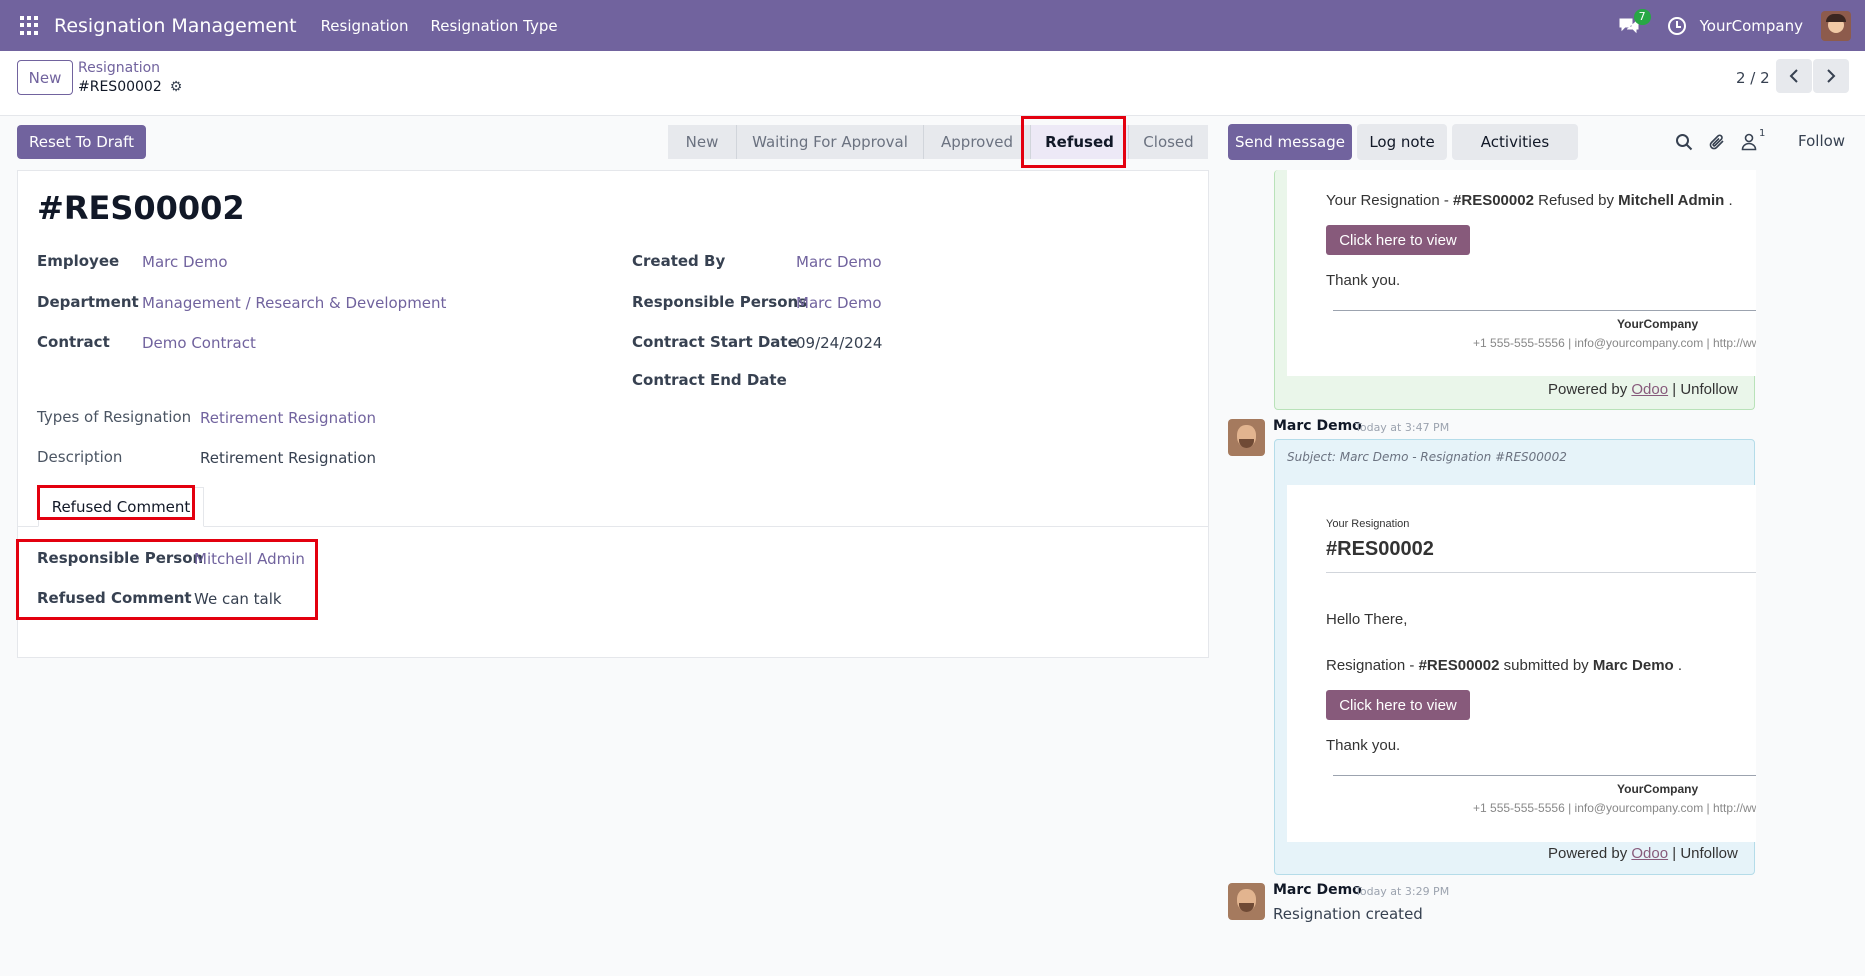  I want to click on contract-field: Demo Contract, so click(199, 343).